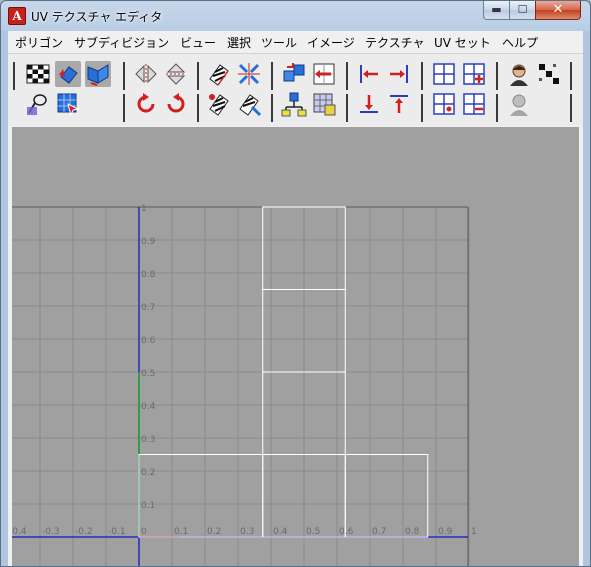  What do you see at coordinates (146, 104) in the screenshot?
I see `rotate-ccw-icon` at bounding box center [146, 104].